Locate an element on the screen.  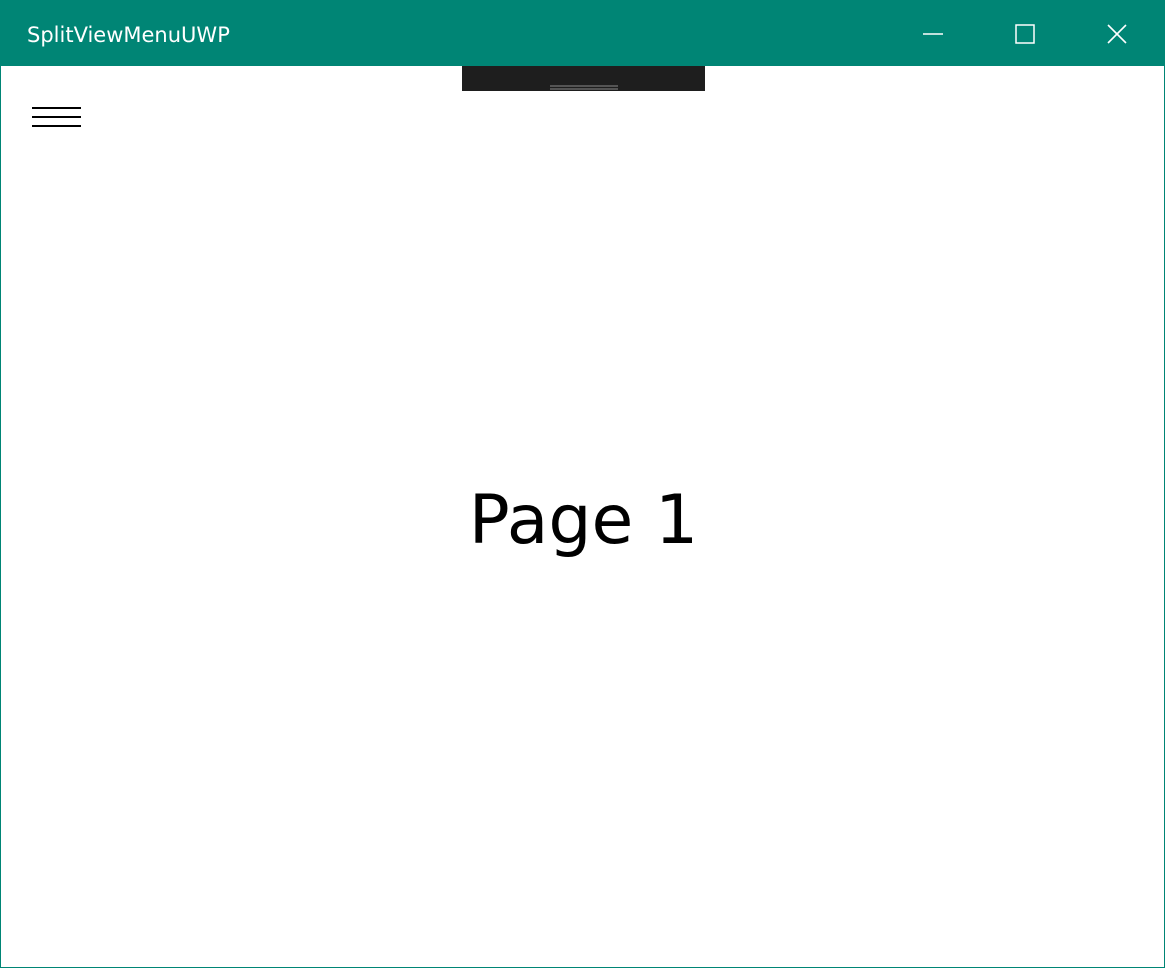
close-button is located at coordinates (1117, 33).